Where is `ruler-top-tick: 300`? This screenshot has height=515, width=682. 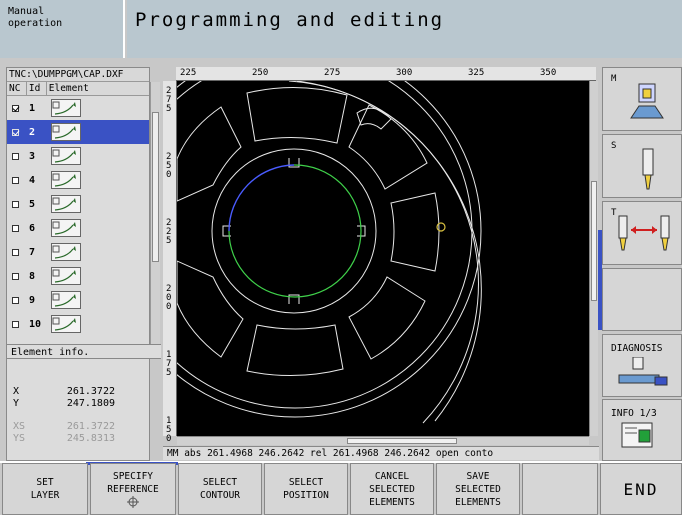
ruler-top-tick: 300 is located at coordinates (404, 73).